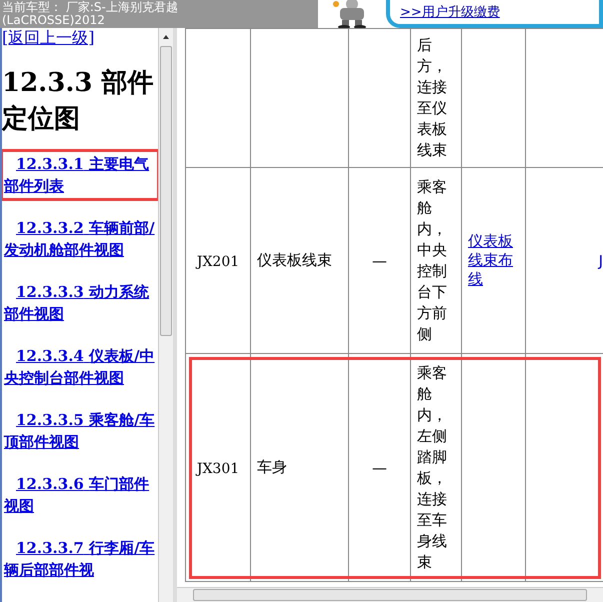 Image resolution: width=603 pixels, height=602 pixels. Describe the element at coordinates (272, 467) in the screenshot. I see `table-cell: 车身` at that location.